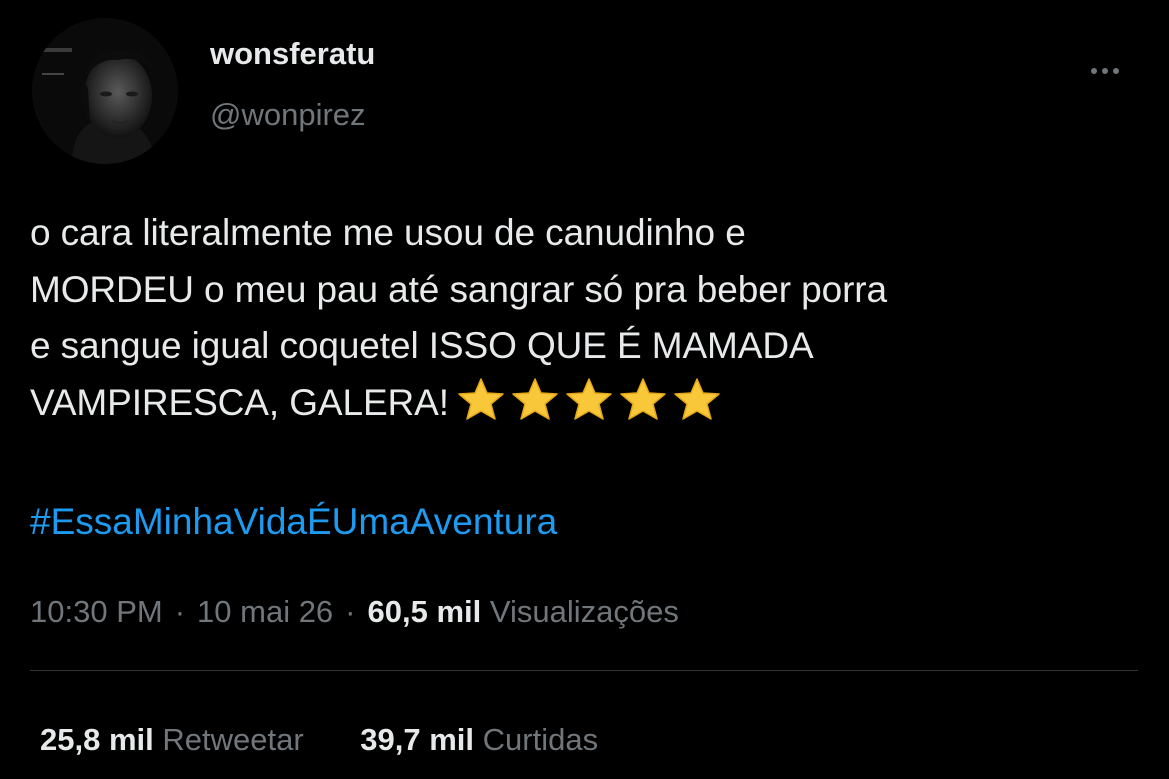  I want to click on likes-label: Curtidas, so click(540, 739).